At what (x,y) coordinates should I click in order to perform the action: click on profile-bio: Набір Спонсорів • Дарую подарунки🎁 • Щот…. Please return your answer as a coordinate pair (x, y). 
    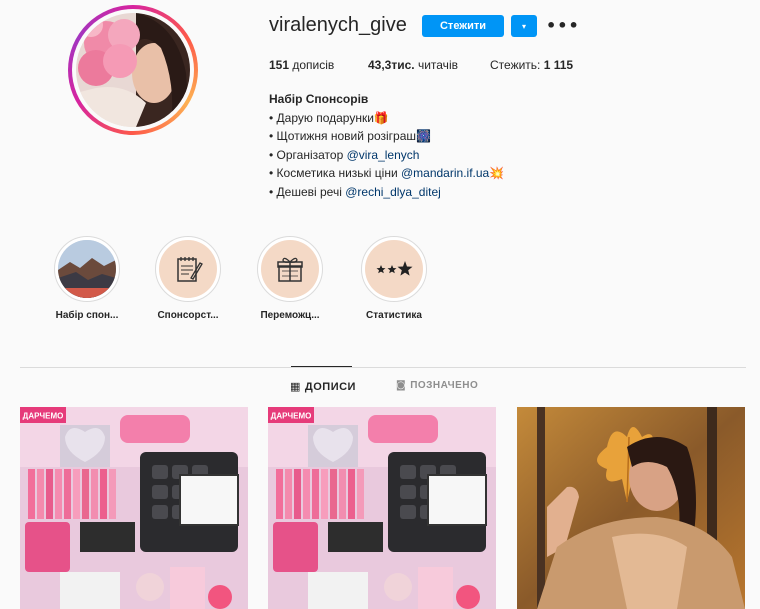
    Looking at the image, I should click on (386, 145).